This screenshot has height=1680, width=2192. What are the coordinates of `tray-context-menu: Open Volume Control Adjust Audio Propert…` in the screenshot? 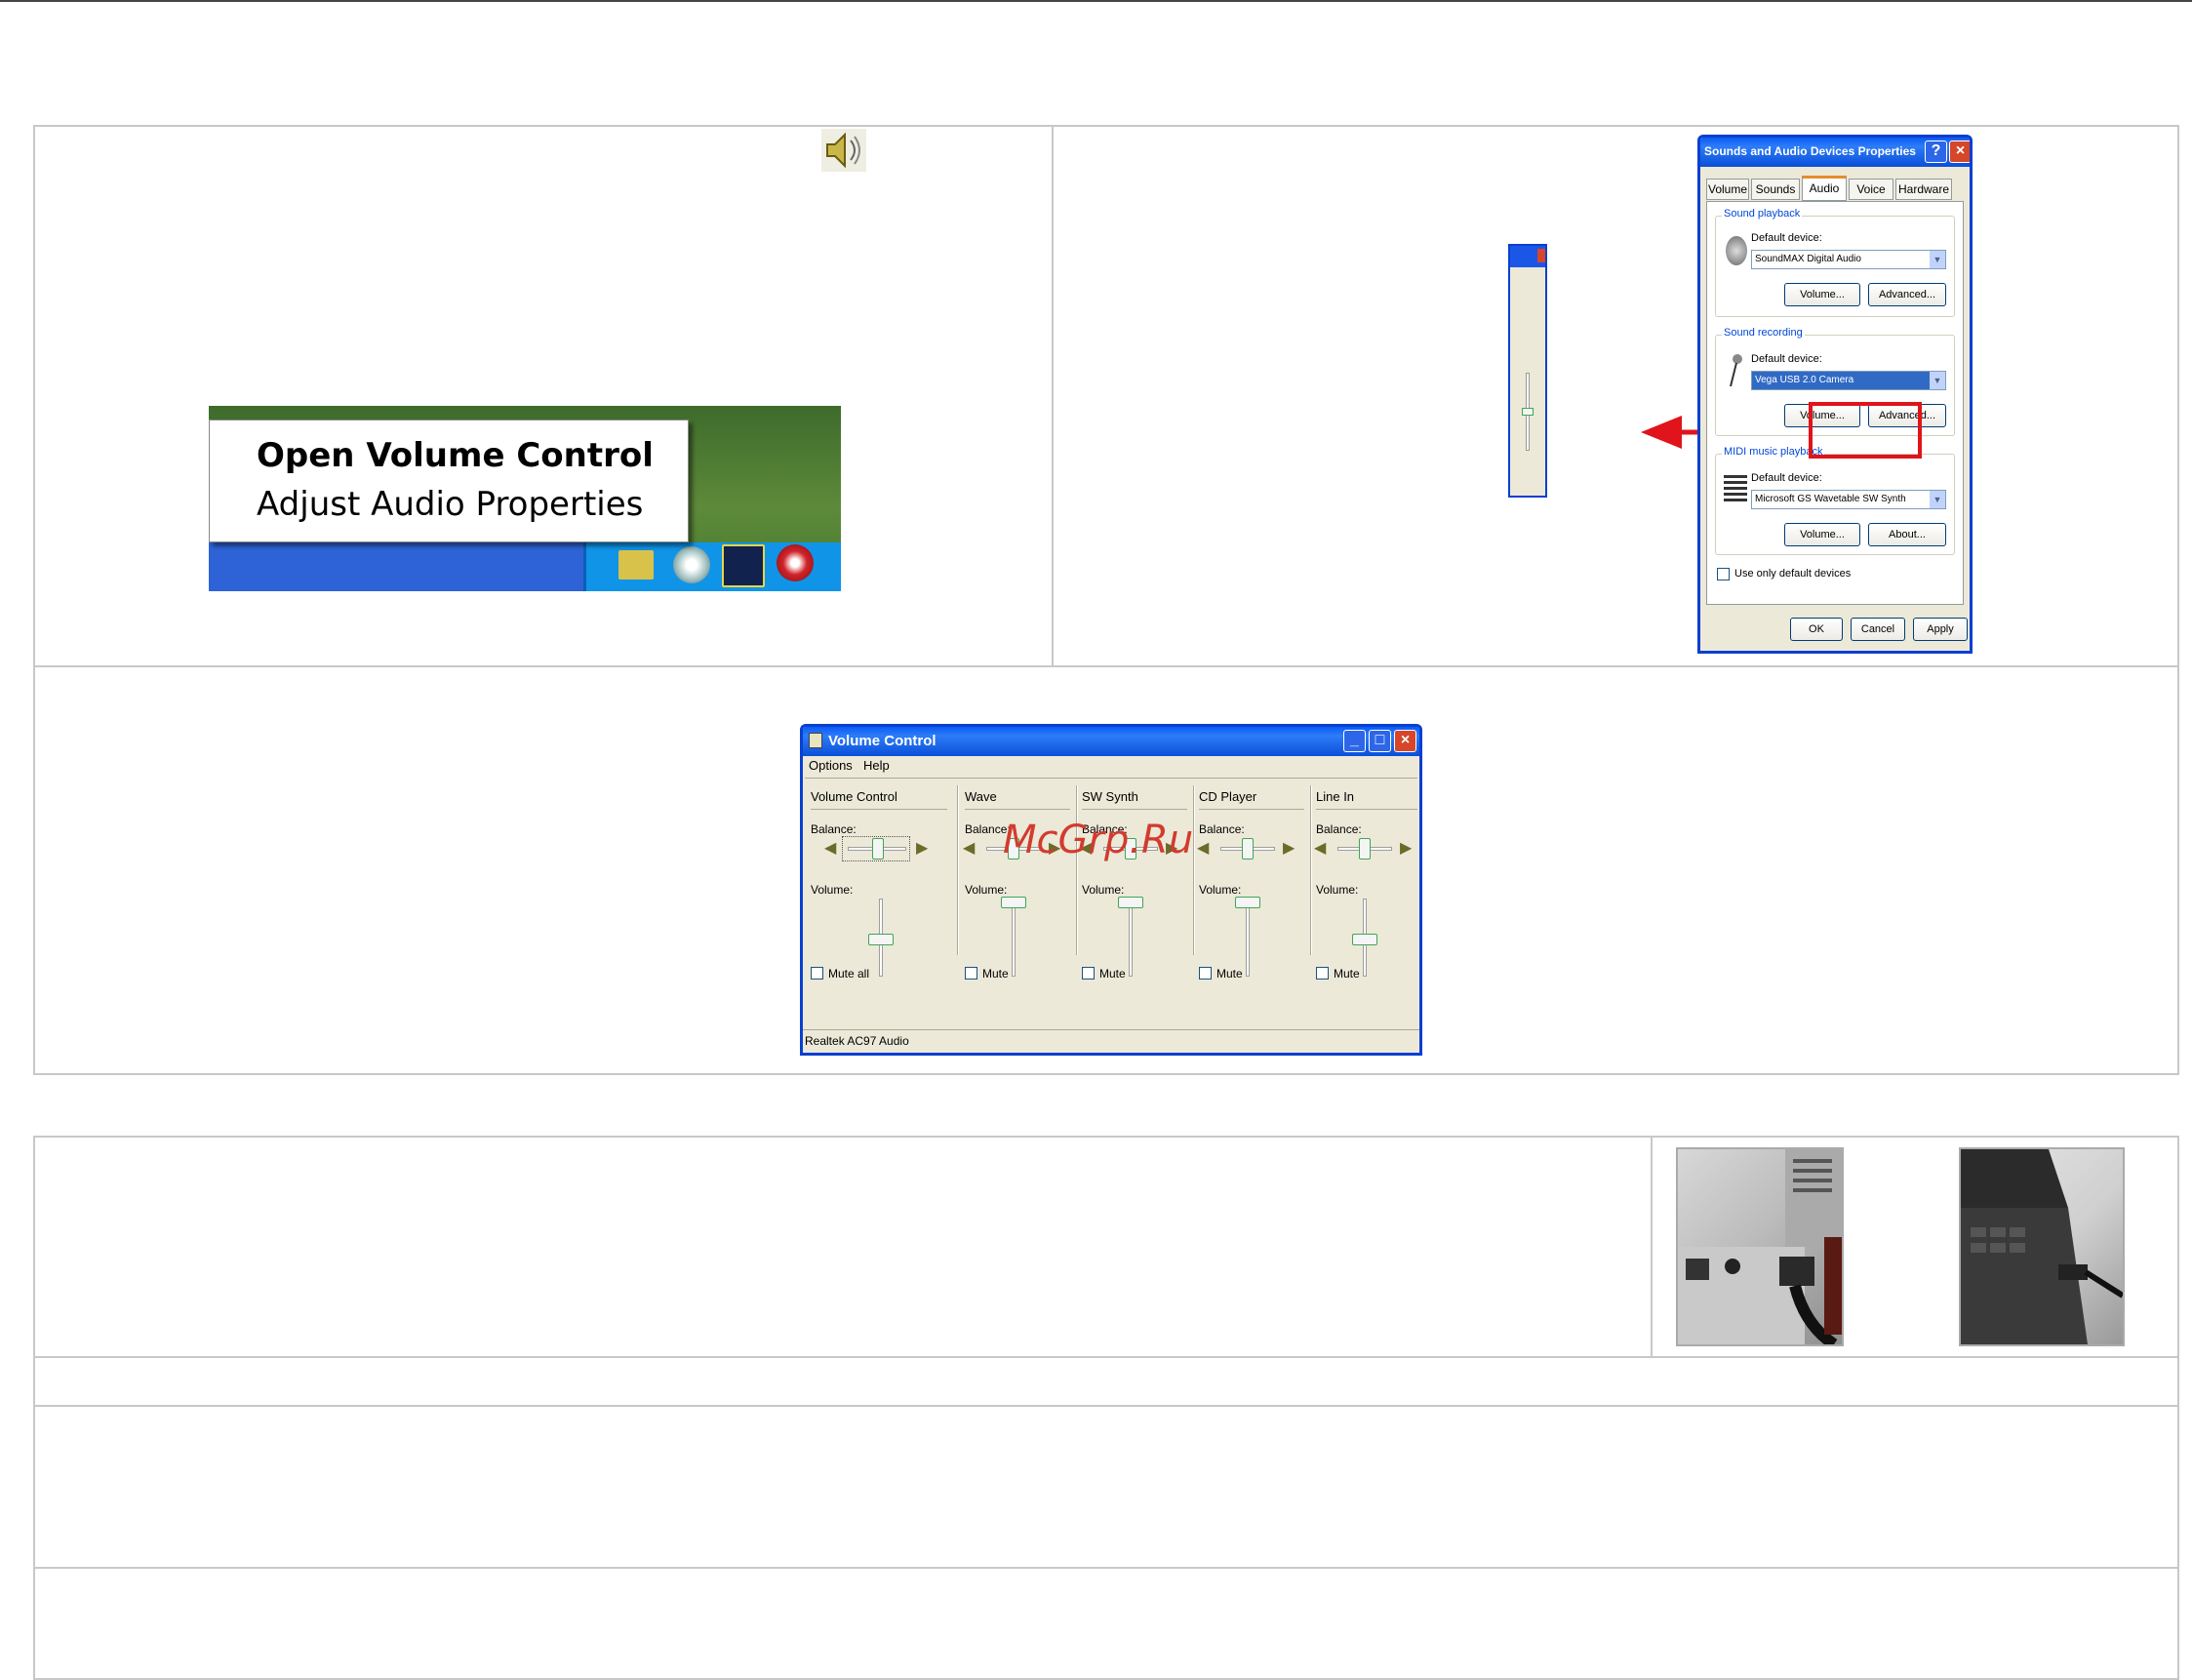 It's located at (449, 481).